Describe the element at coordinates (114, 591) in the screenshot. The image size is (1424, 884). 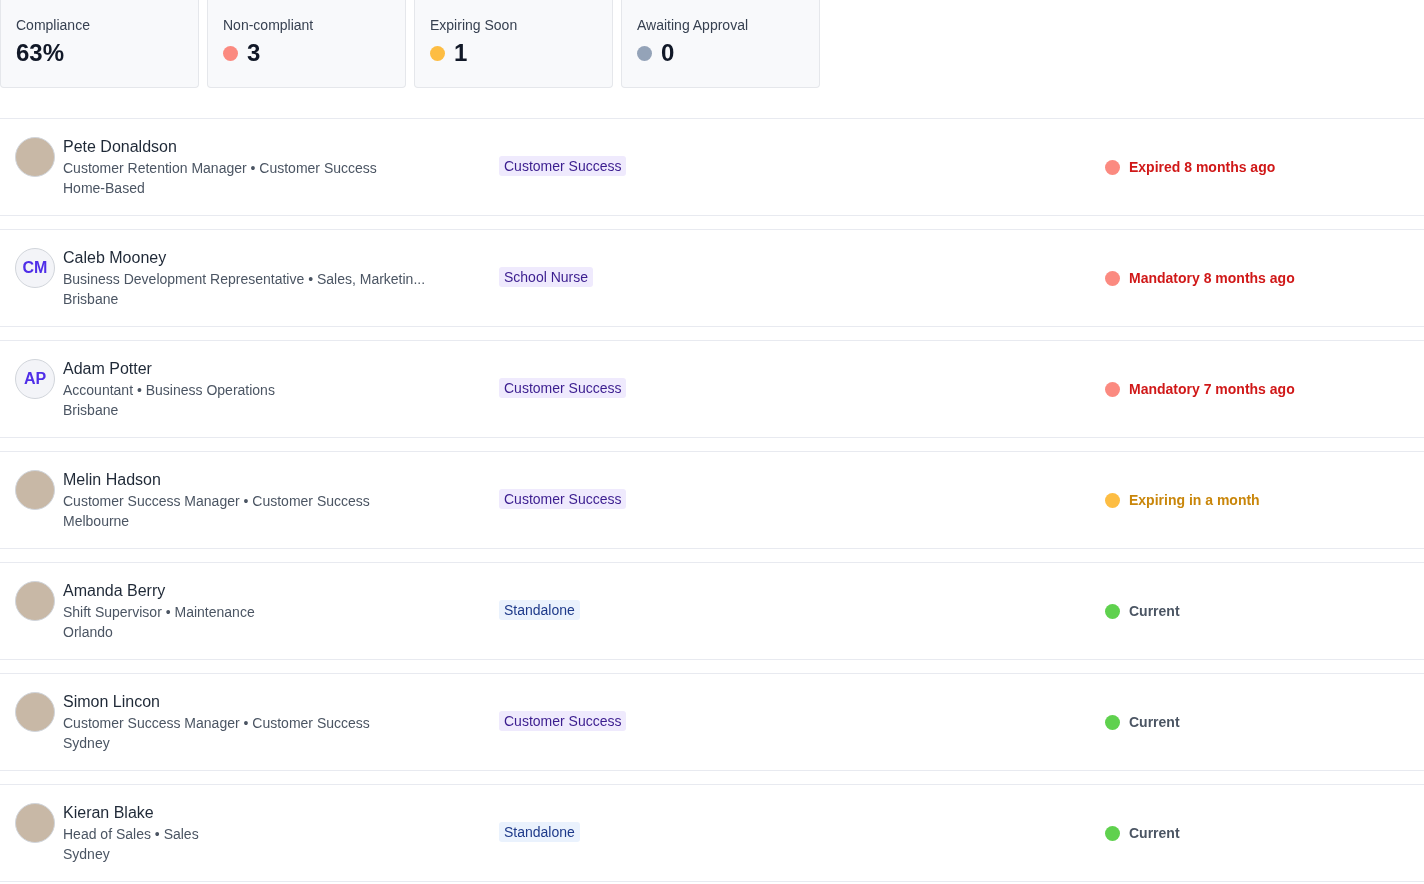
I see `person-name: Amanda Berry` at that location.